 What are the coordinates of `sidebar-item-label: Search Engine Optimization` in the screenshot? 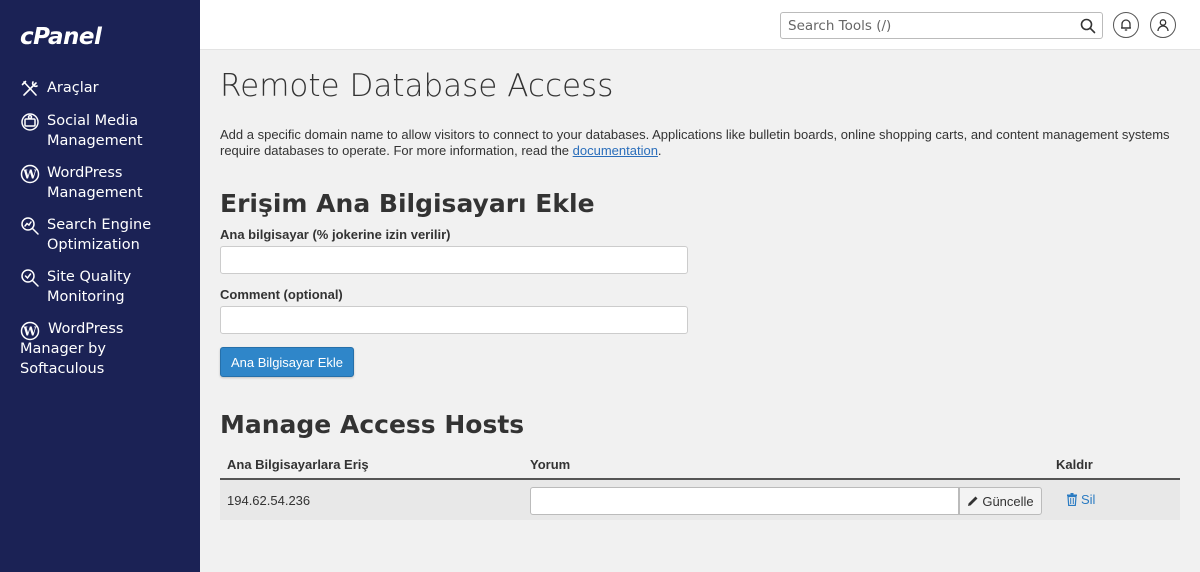 It's located at (99, 235).